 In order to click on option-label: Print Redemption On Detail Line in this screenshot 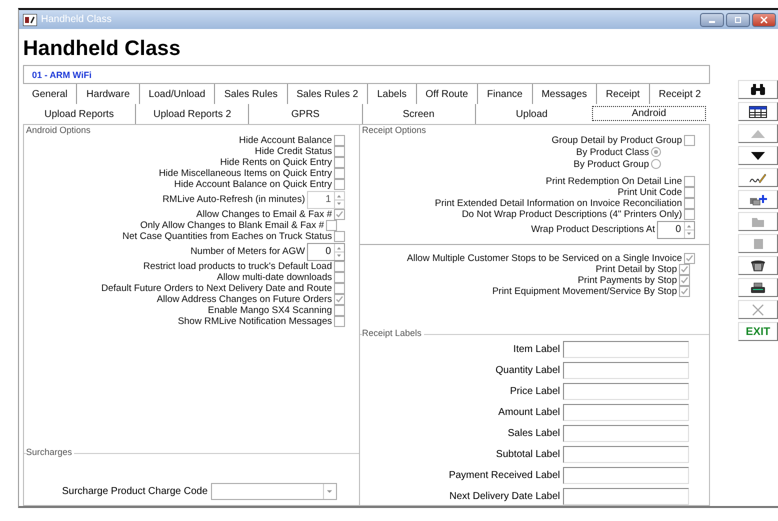, I will do `click(614, 181)`.